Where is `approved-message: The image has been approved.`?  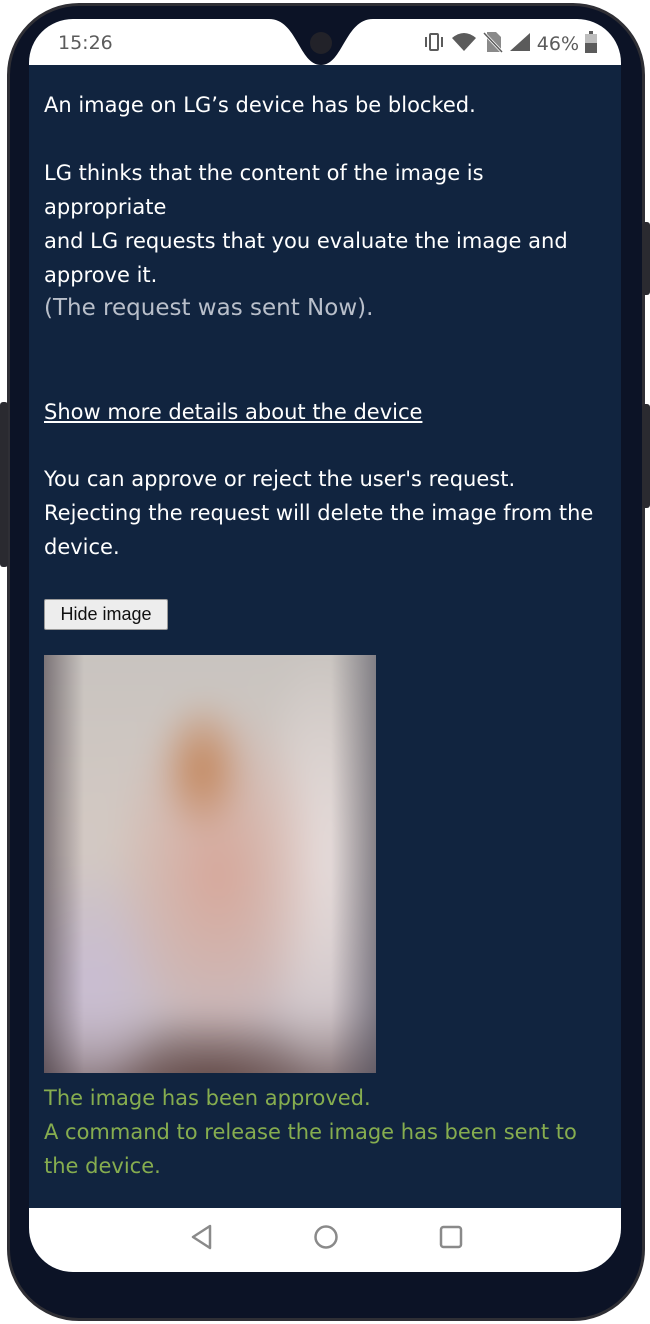 approved-message: The image has been approved. is located at coordinates (207, 1098).